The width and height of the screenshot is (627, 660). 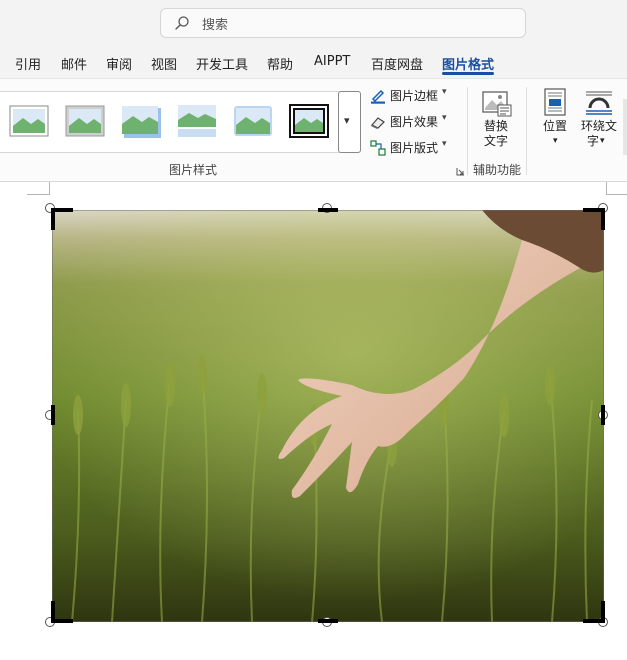 What do you see at coordinates (164, 63) in the screenshot?
I see `tab-view: 视图` at bounding box center [164, 63].